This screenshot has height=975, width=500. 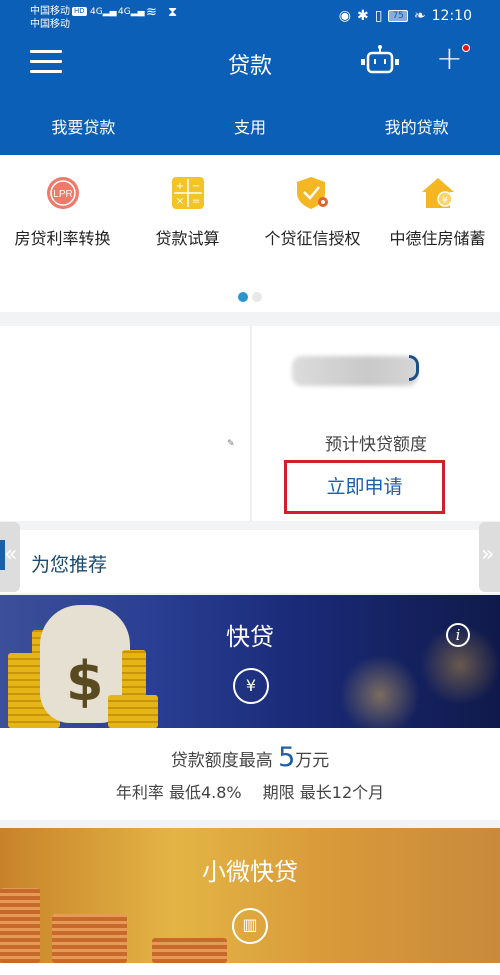 What do you see at coordinates (250, 757) in the screenshot?
I see `loan-limit: 贷款额度最高 5万元` at bounding box center [250, 757].